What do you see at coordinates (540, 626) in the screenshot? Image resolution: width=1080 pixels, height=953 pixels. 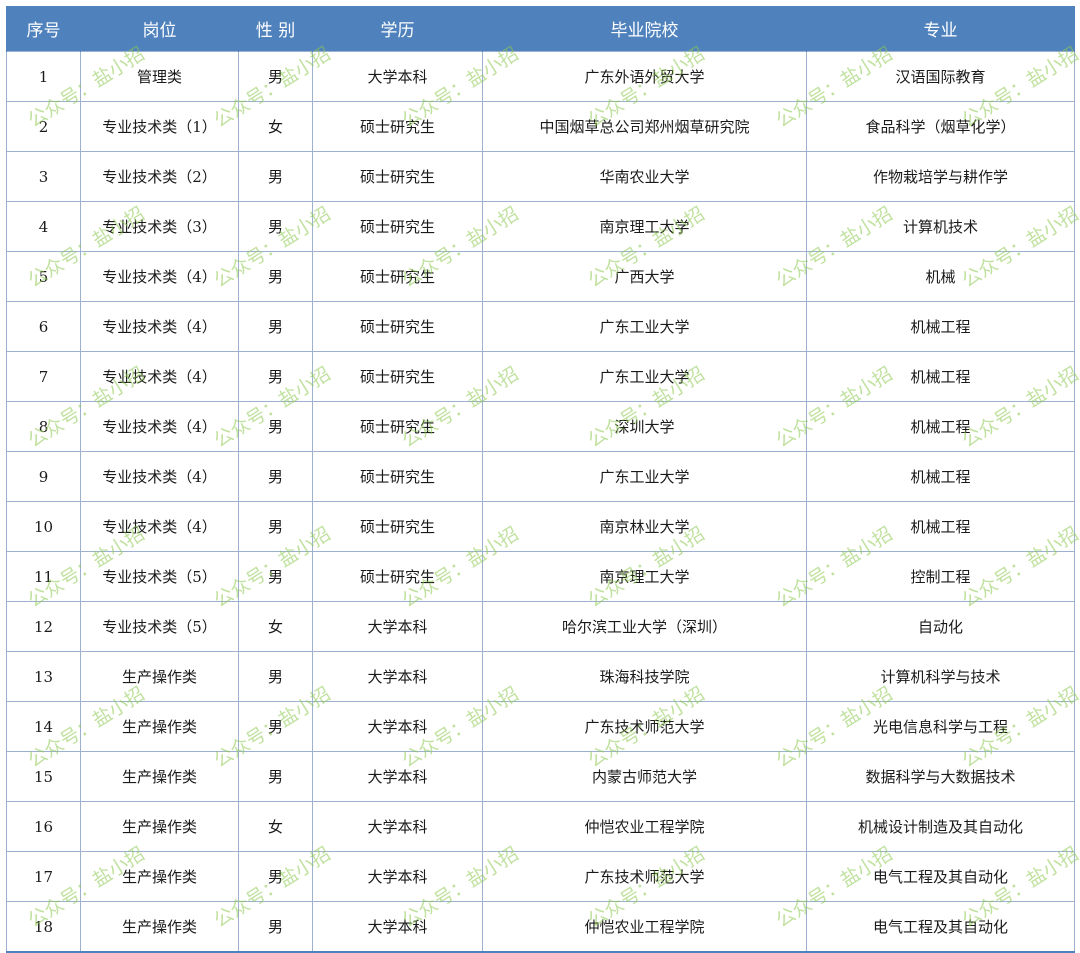 I see `table-row: 12 专业技术类（5）女大学本科 哈尔滨工业大学（深圳） 自动化` at bounding box center [540, 626].